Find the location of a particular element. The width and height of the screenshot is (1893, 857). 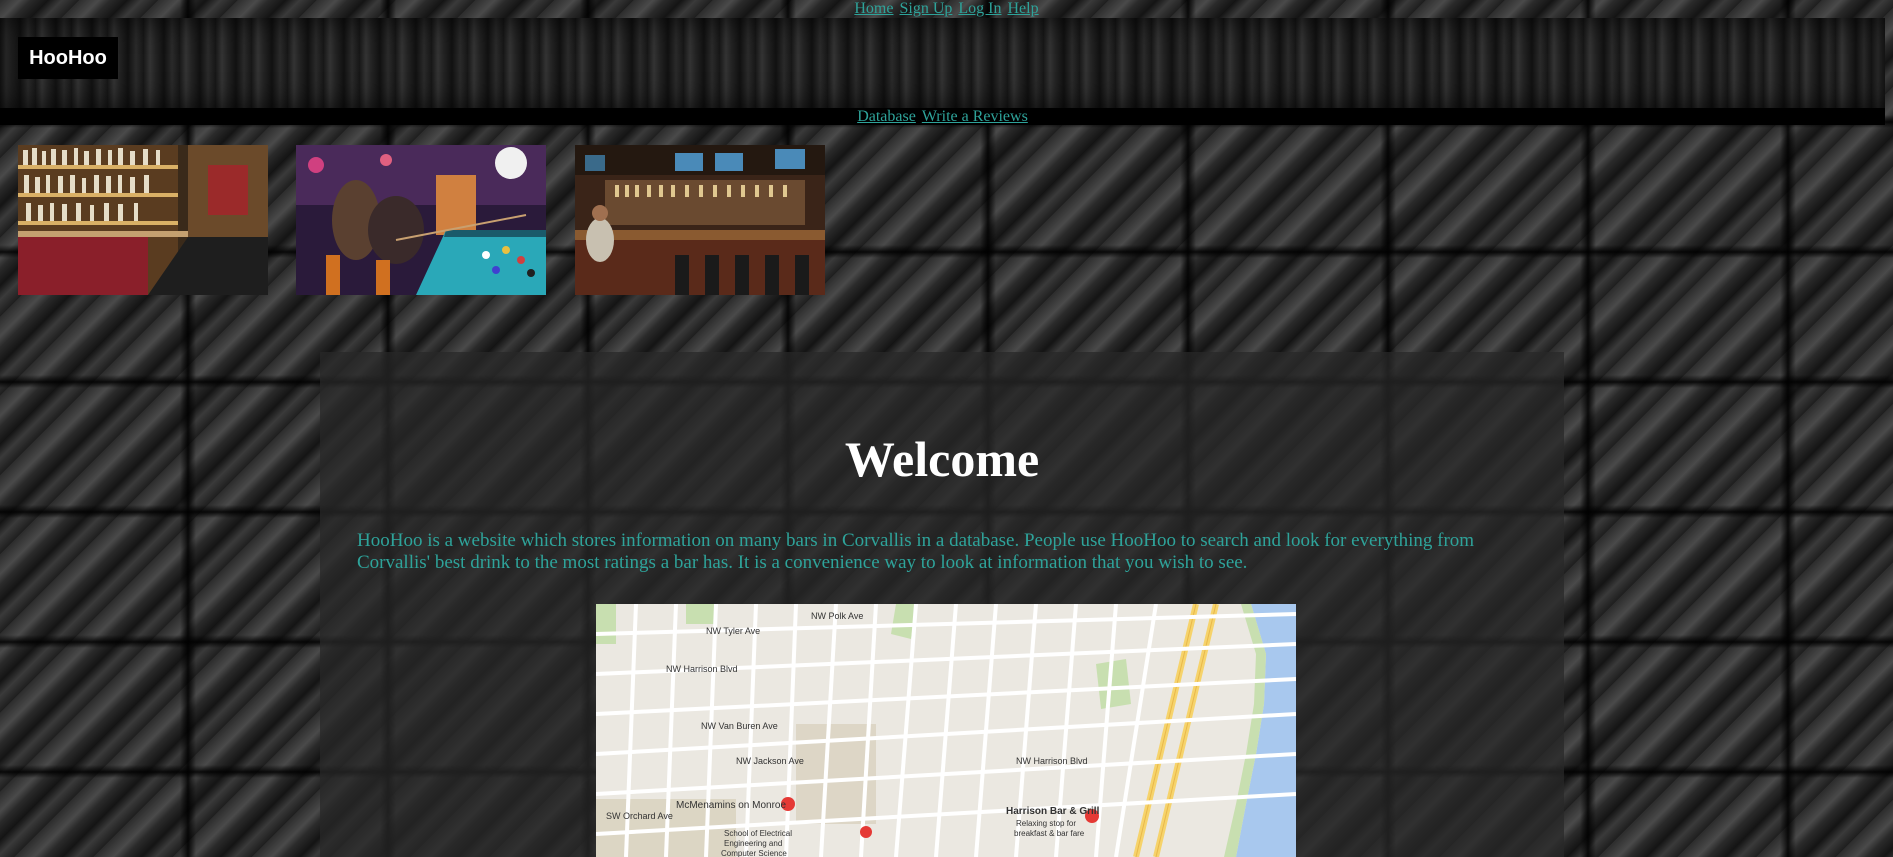

map-place-school-3: Computer Science is located at coordinates (754, 853).